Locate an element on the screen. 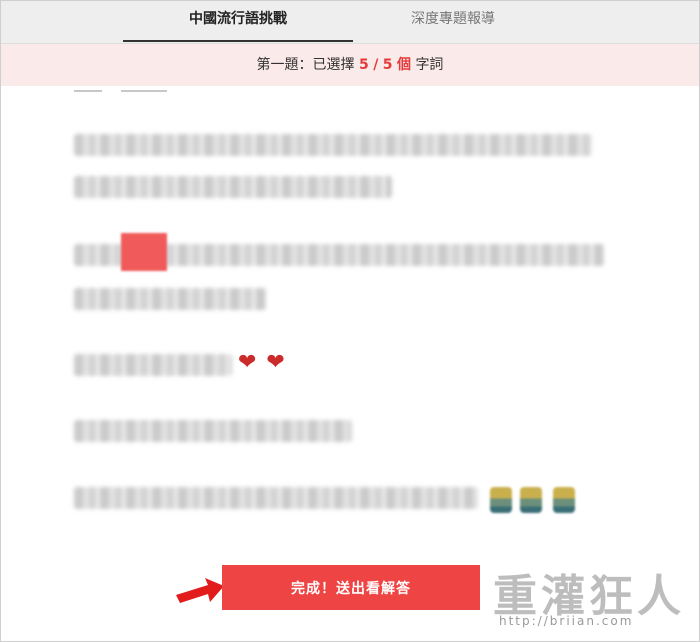 The height and width of the screenshot is (642, 700). tab-bar: 中國流行語挑戰 深度專題報導 is located at coordinates (350, 22).